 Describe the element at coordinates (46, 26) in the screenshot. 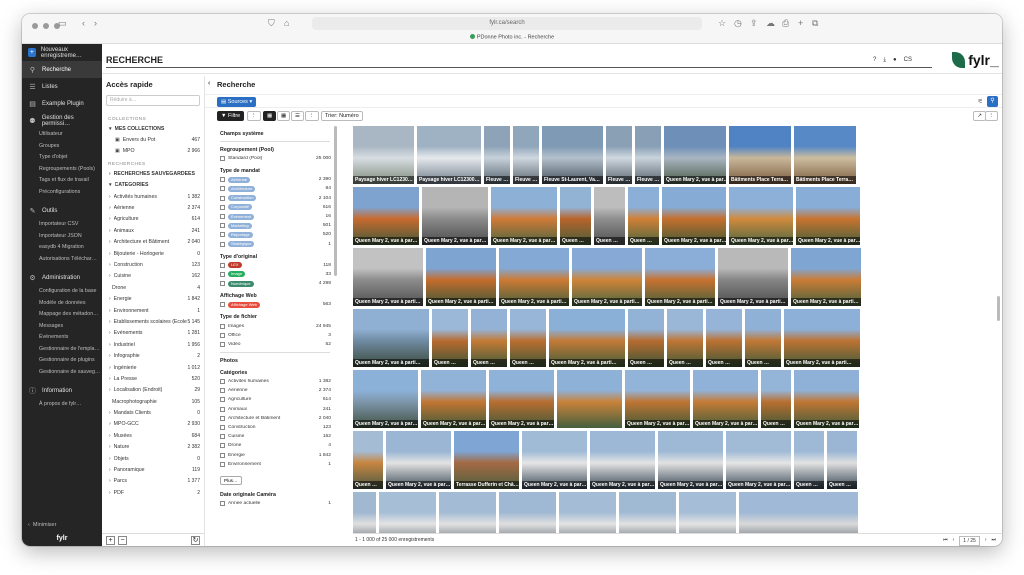

I see `minimize-dot` at that location.